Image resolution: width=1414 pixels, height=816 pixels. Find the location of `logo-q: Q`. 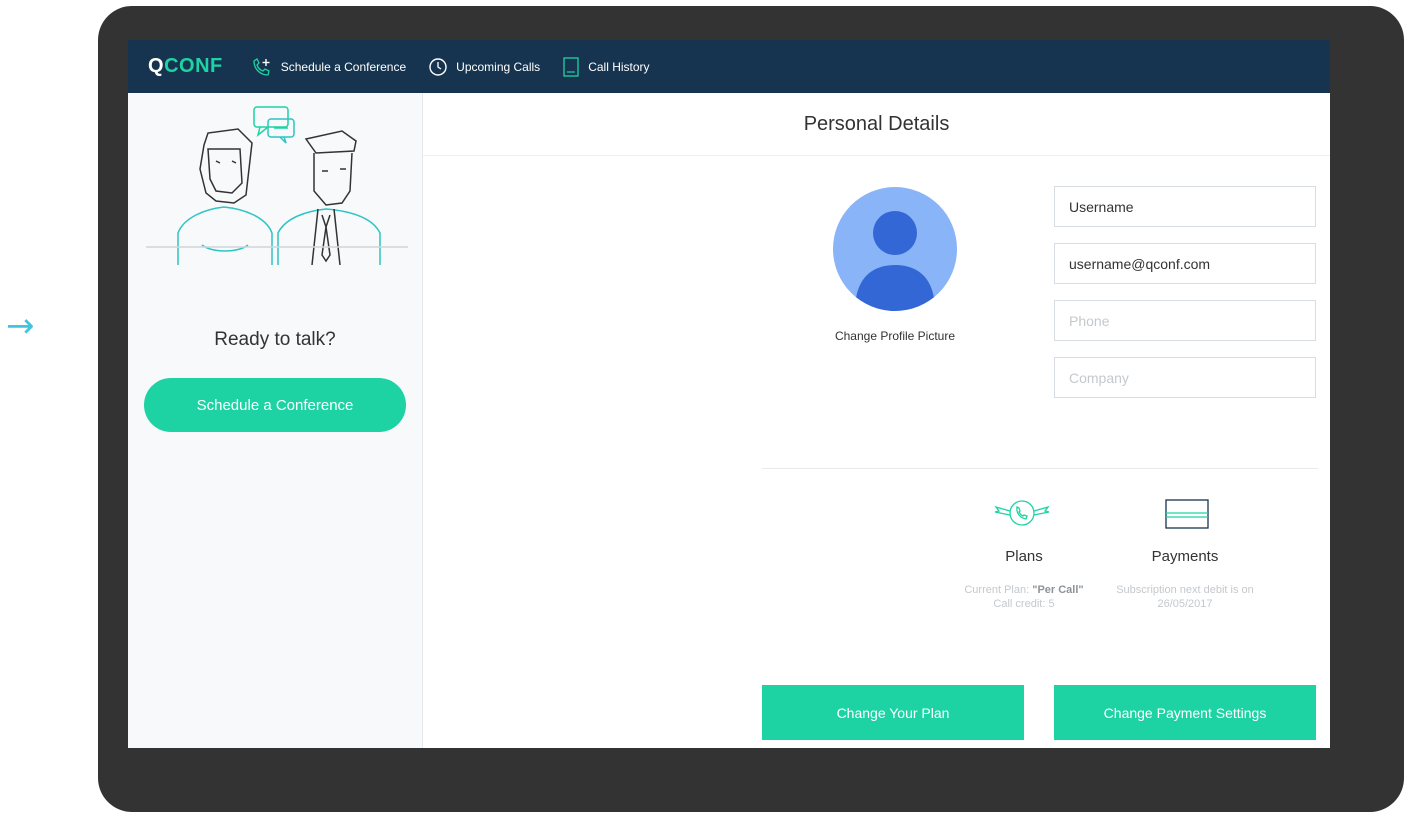

logo-q: Q is located at coordinates (156, 66).